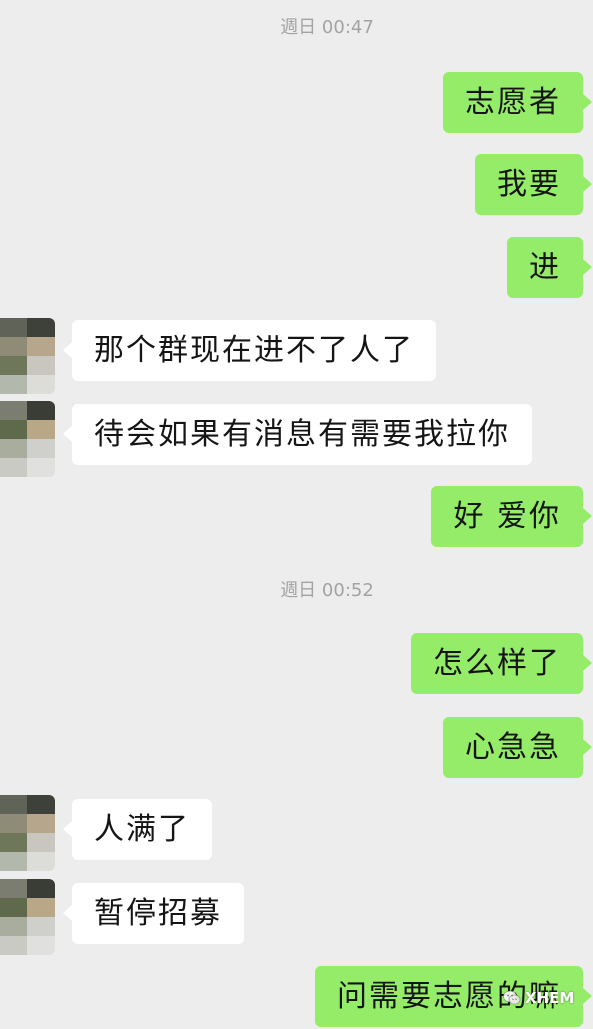  Describe the element at coordinates (153, 913) in the screenshot. I see `received-message-bubble: 暂停招募` at that location.